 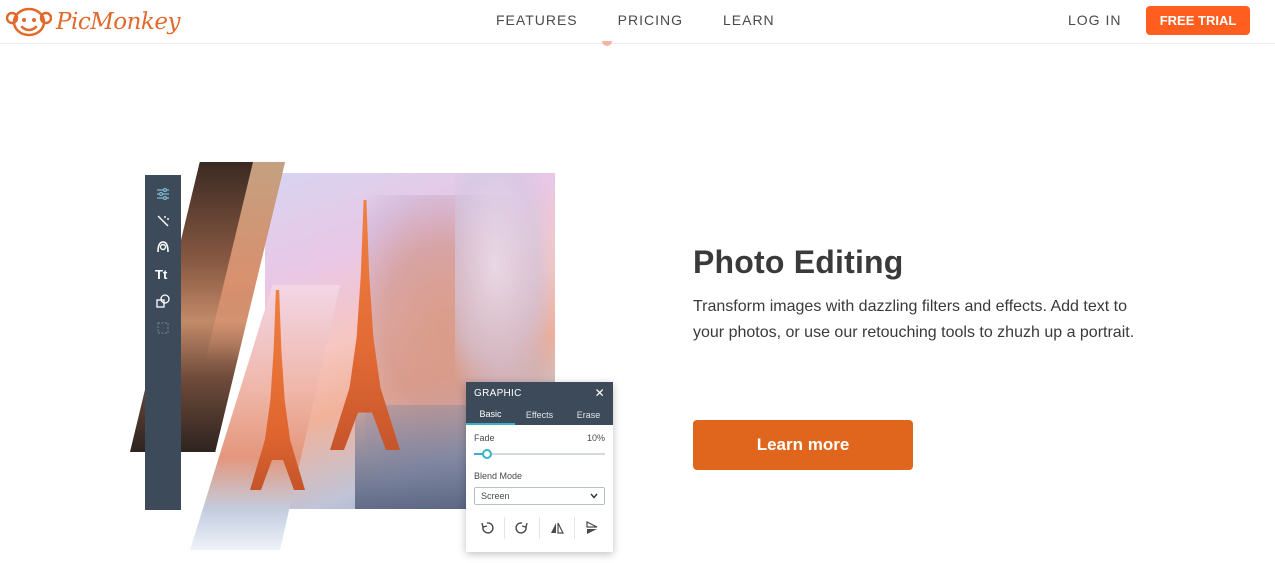 I want to click on picmonkey-logo: PicMonkey, so click(x=93, y=22).